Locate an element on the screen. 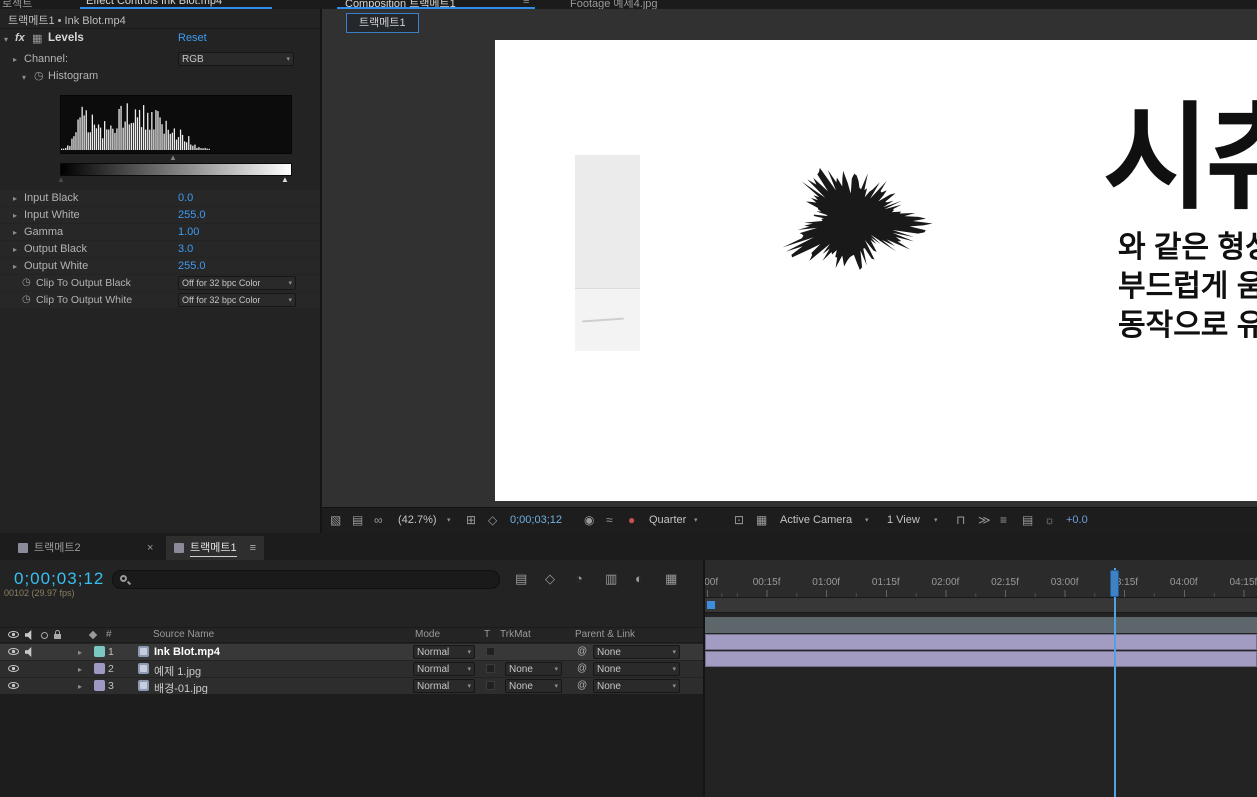 The width and height of the screenshot is (1257, 797). draft-3d-icon: ◇ is located at coordinates (550, 579).